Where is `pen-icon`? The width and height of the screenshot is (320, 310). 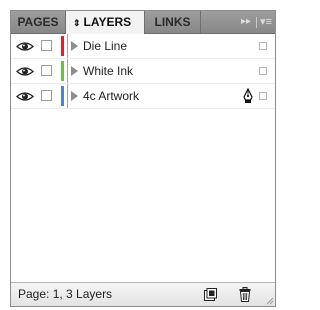
pen-icon is located at coordinates (248, 95).